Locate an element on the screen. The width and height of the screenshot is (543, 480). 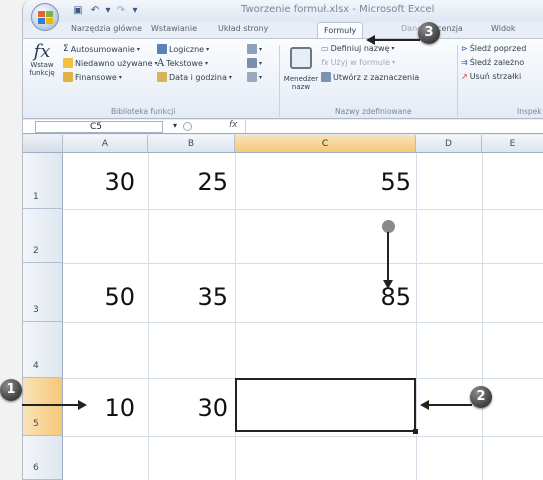
row-header-3: 3 is located at coordinates (43, 292).